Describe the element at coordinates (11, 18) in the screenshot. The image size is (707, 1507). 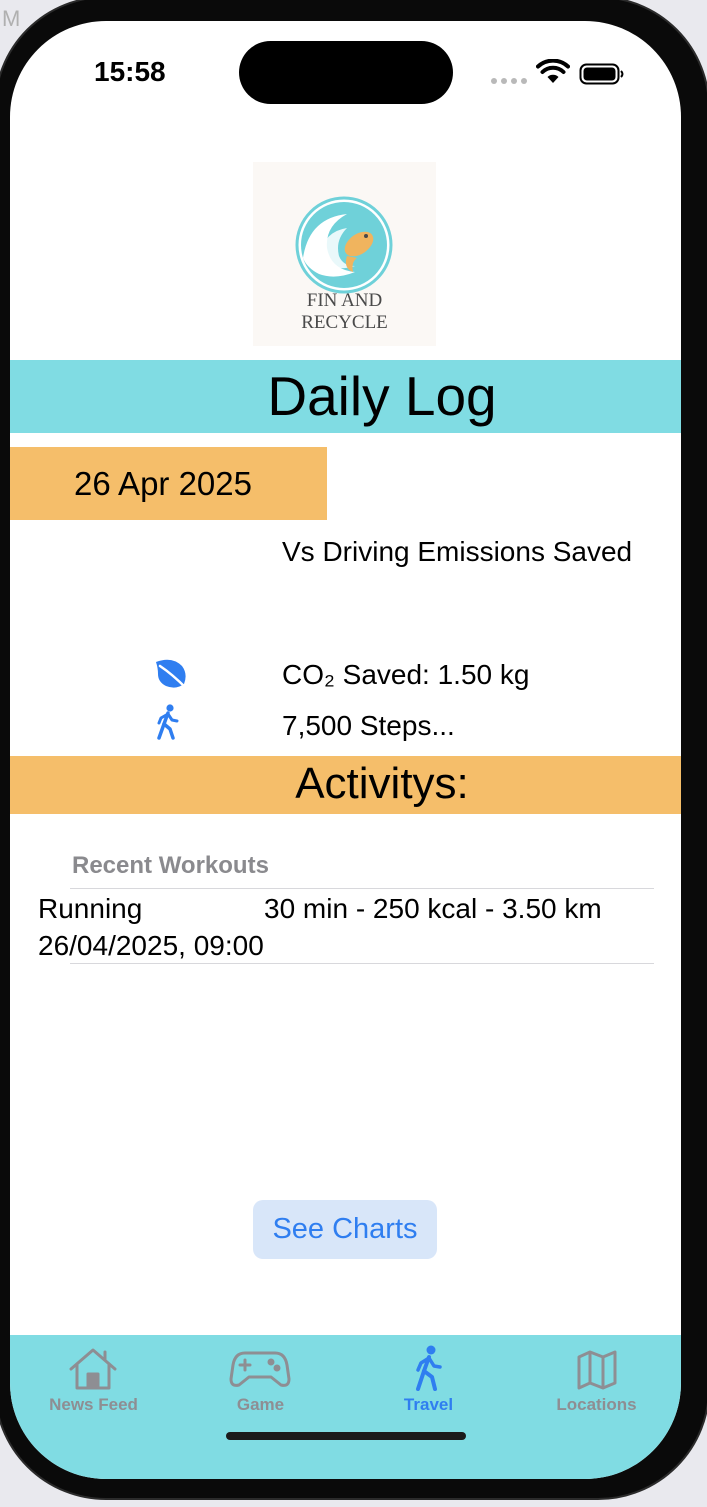
I see `background-window-title: M` at that location.